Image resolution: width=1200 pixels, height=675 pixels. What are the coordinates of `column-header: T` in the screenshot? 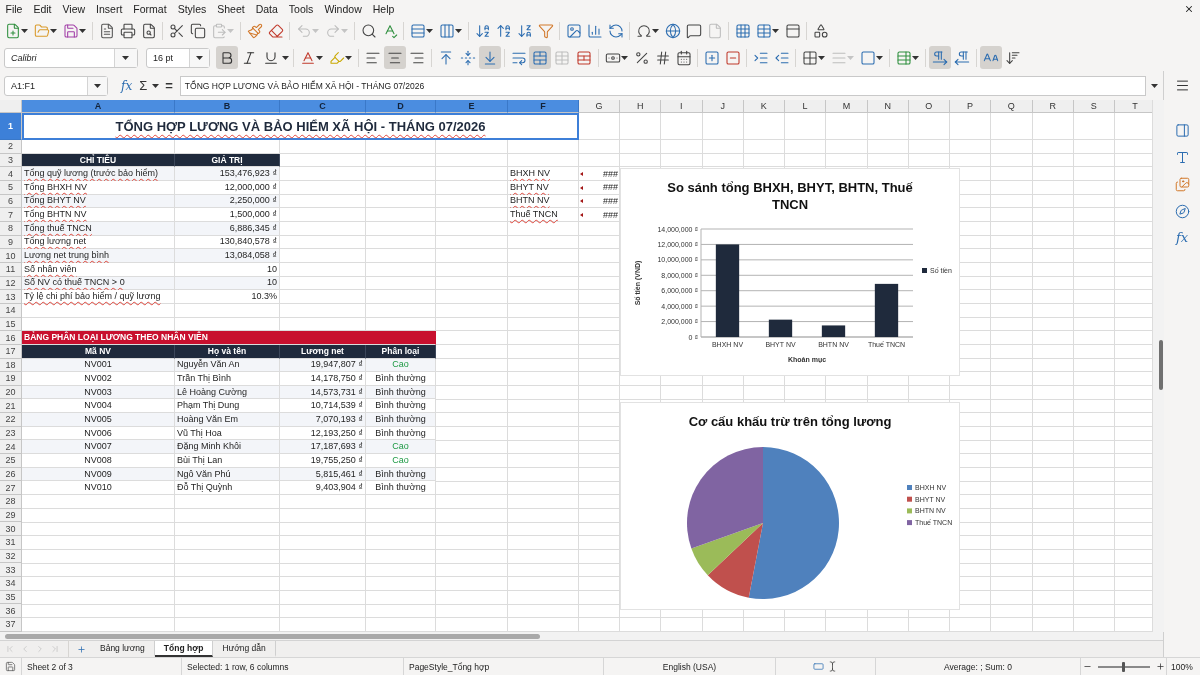 It's located at (1133, 106).